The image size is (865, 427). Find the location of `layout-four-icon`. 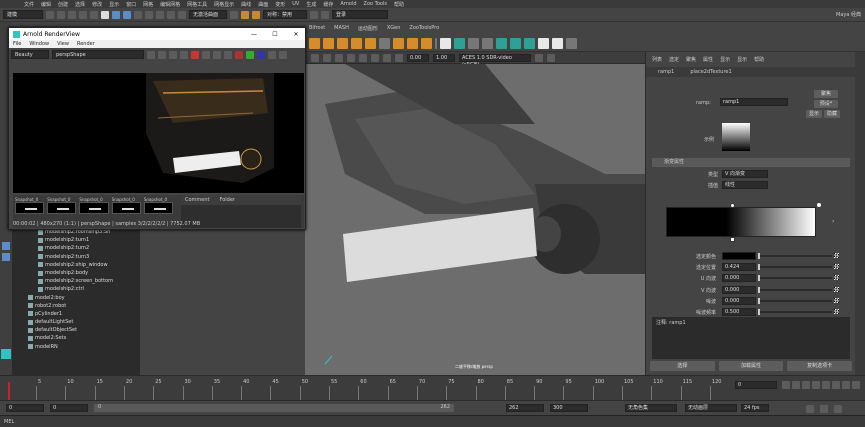

layout-four-icon is located at coordinates (6, 257).